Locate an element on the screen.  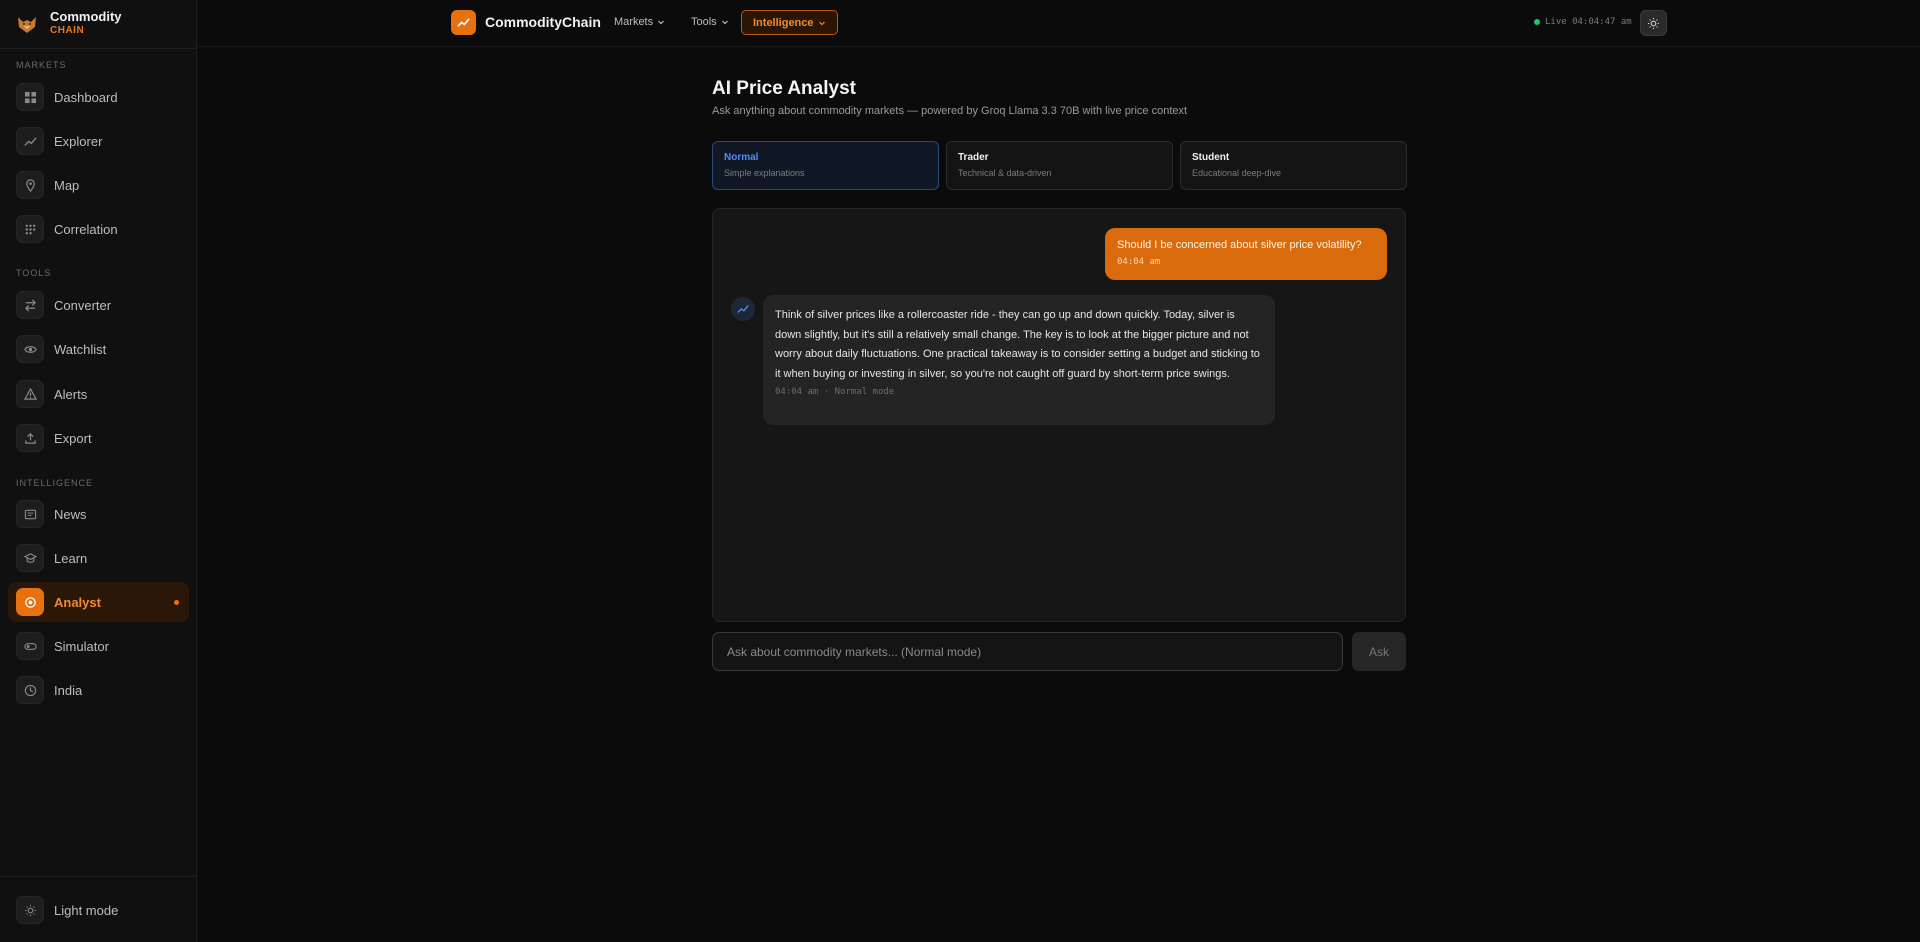
upload-icon is located at coordinates (30, 438).